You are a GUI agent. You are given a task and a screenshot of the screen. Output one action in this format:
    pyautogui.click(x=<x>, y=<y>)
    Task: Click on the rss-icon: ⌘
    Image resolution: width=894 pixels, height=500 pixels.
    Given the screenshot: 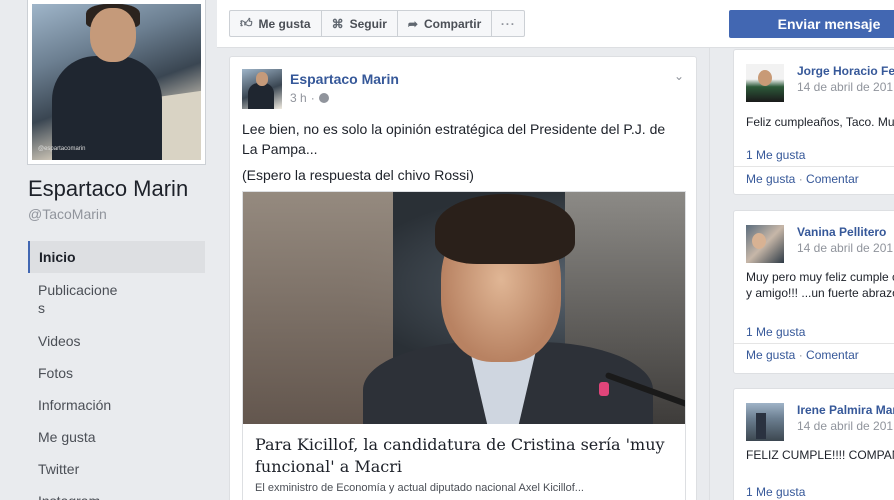 What is the action you would take?
    pyautogui.click(x=337, y=23)
    